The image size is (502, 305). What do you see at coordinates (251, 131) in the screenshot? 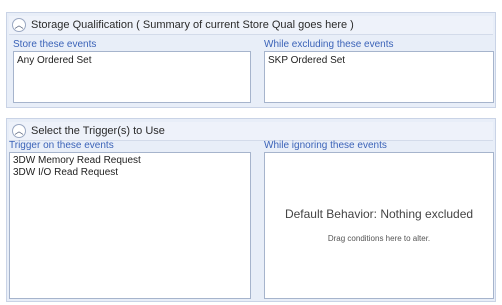
I see `trigger-header: ︿ Select the Trigger(s) to Use` at bounding box center [251, 131].